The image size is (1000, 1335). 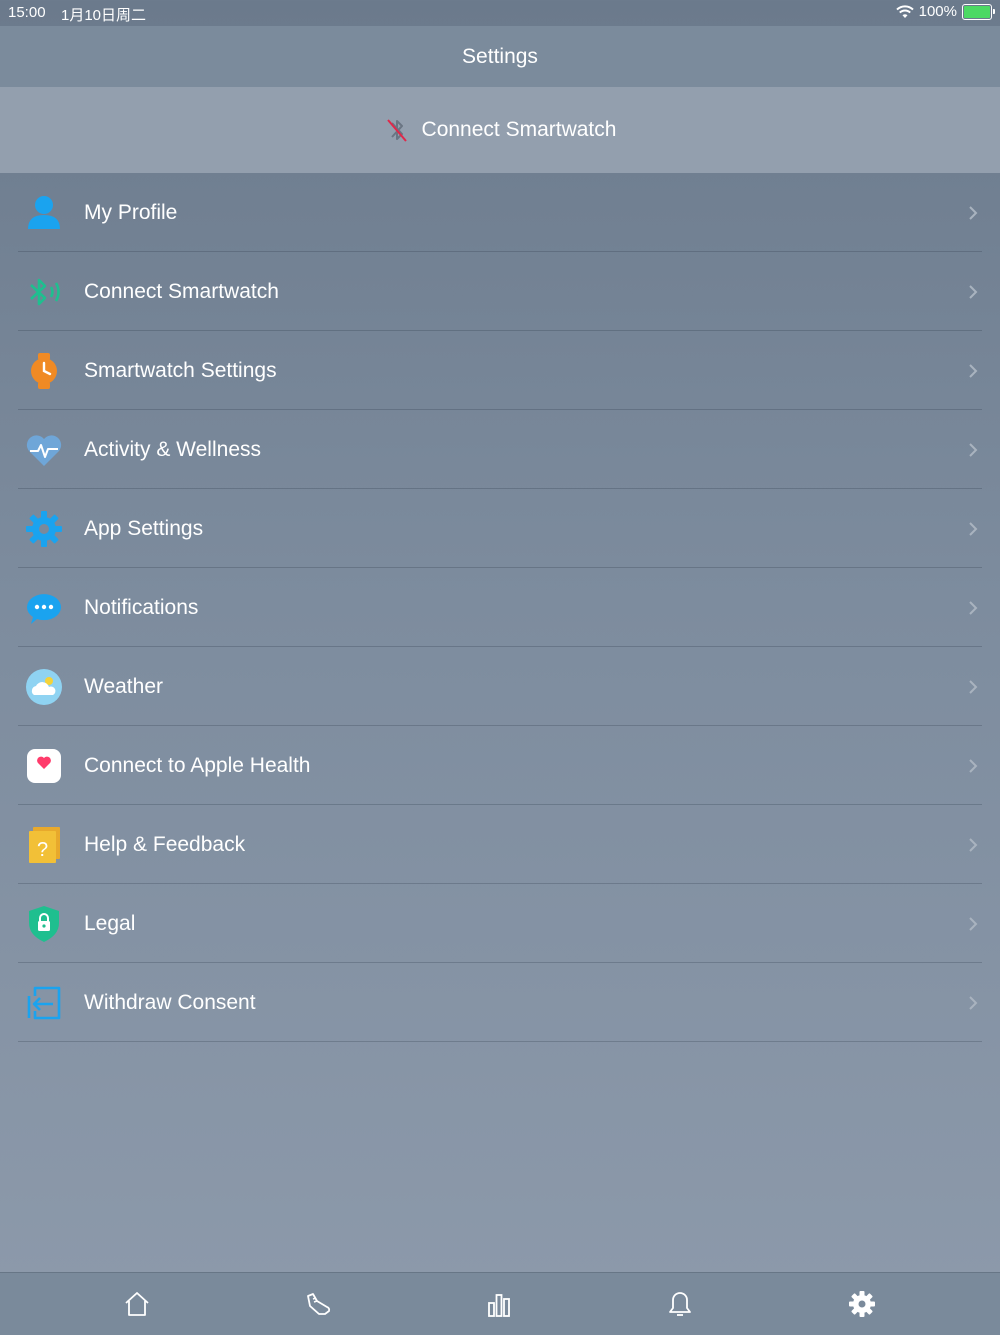 What do you see at coordinates (172, 449) in the screenshot?
I see `menu-item-label: Activity & Wellness` at bounding box center [172, 449].